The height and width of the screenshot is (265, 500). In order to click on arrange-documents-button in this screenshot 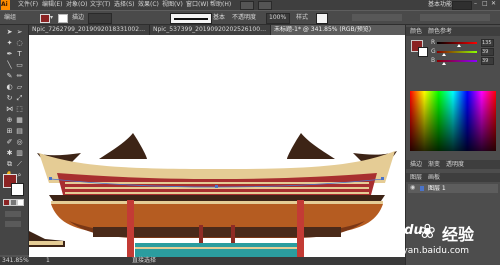, I will do `click(265, 5)`.